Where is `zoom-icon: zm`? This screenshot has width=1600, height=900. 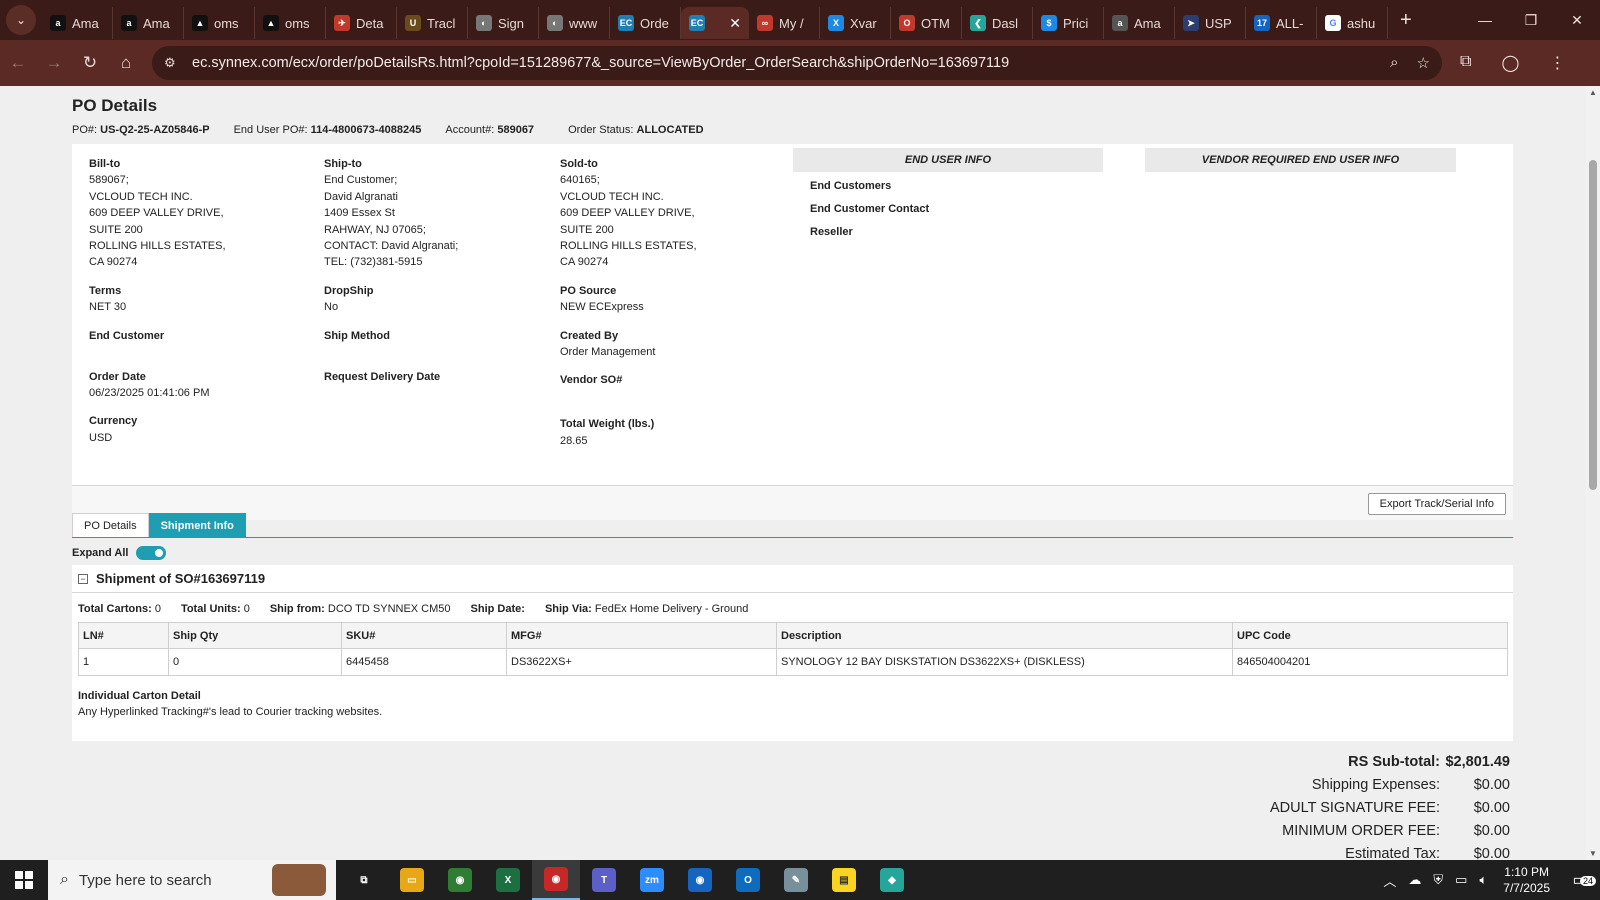 zoom-icon: zm is located at coordinates (652, 880).